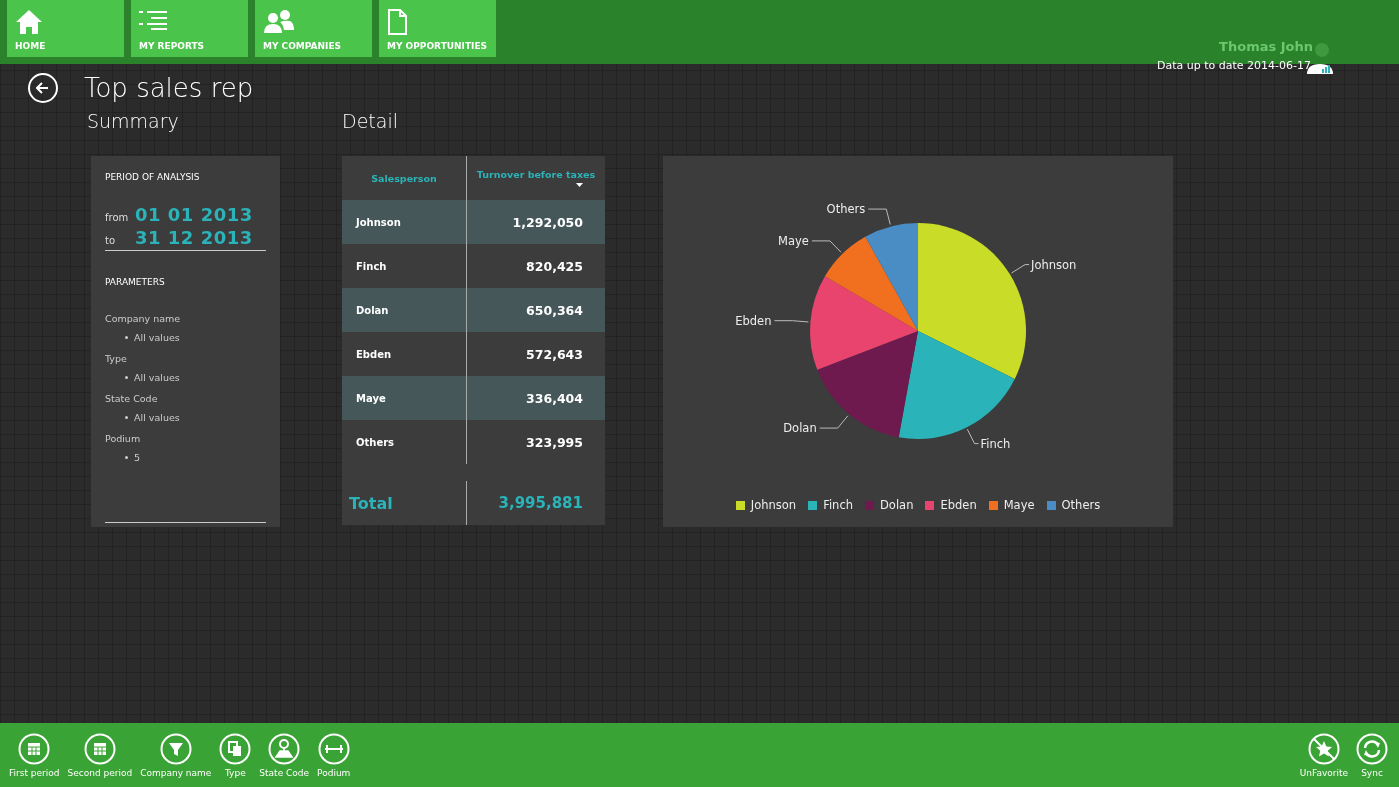 Image resolution: width=1399 pixels, height=787 pixels. I want to click on column-header: Turnover before taxes, so click(536, 174).